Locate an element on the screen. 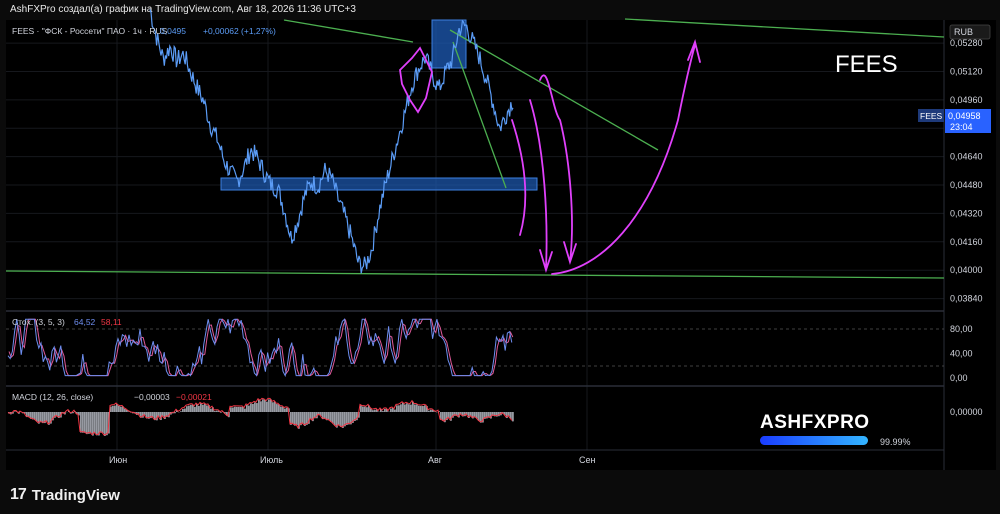 Image resolution: width=1000 pixels, height=514 pixels. legend-symbol: FEES · "ФСК - Россети" ПАО · 1ч · RUS is located at coordinates (90, 31).